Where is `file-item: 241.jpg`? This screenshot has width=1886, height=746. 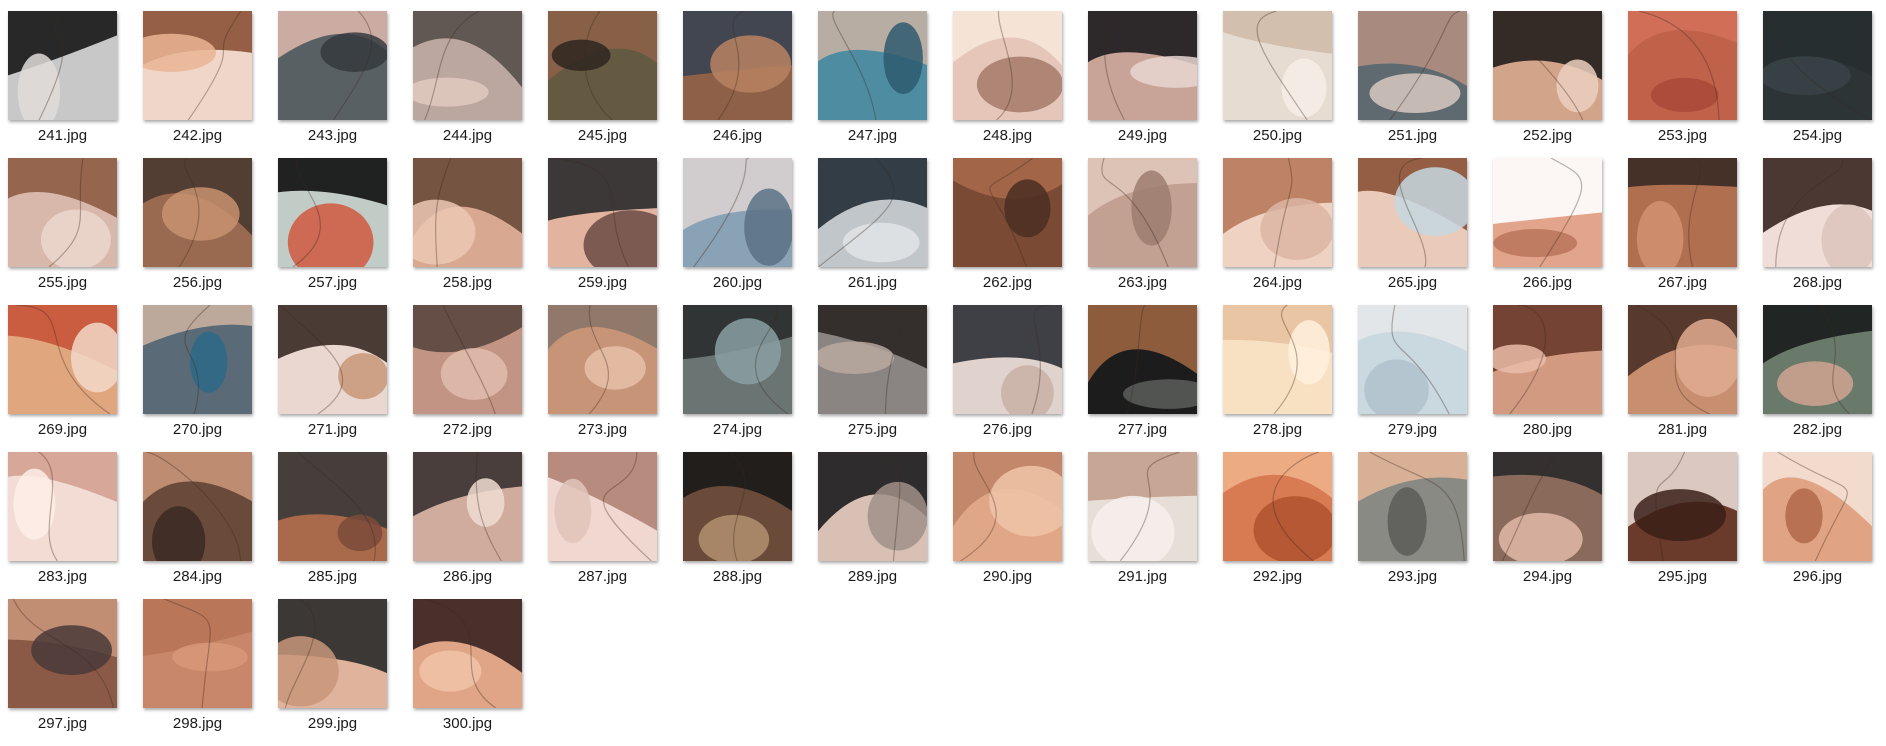
file-item: 241.jpg is located at coordinates (75, 84).